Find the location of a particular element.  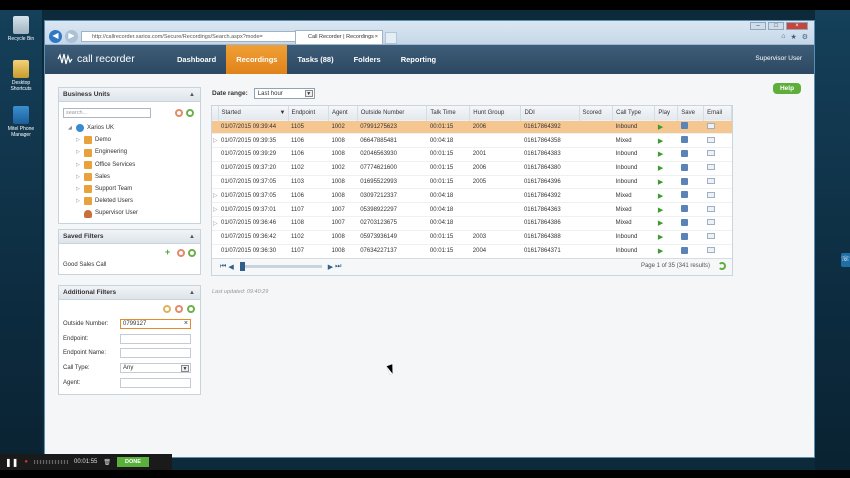

column-header: Scored is located at coordinates (596, 113).